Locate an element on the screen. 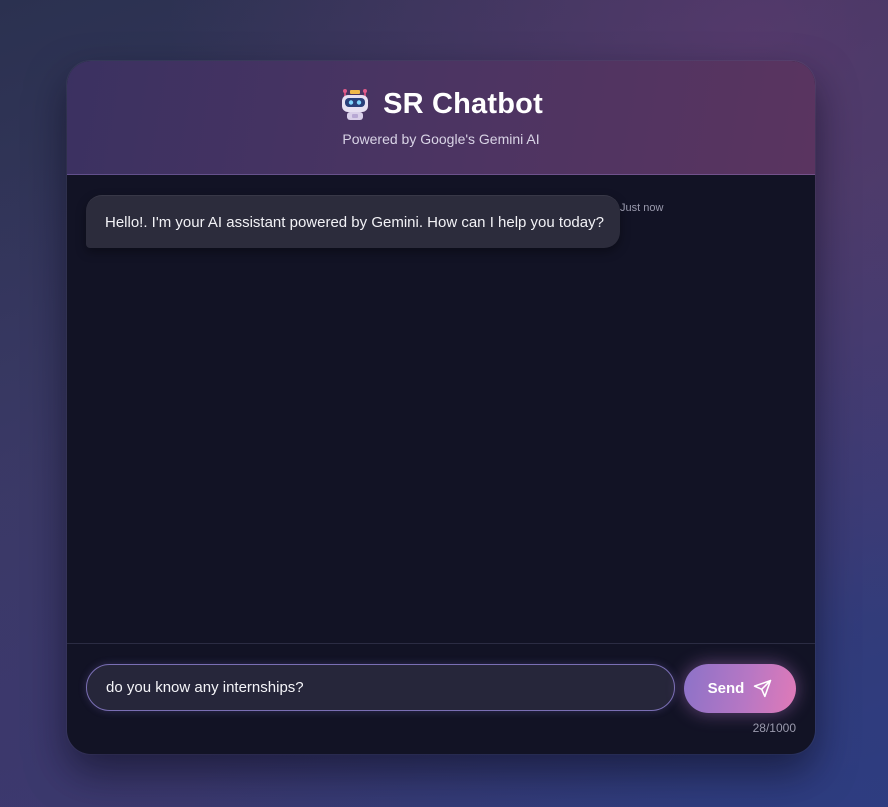 The height and width of the screenshot is (807, 888). robot-icon is located at coordinates (355, 104).